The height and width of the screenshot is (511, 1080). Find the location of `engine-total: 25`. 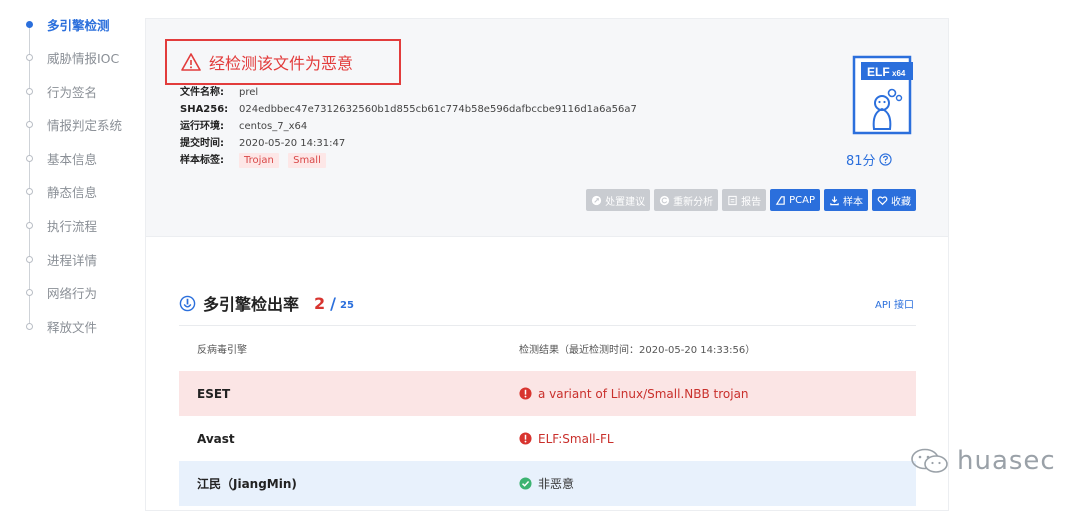

engine-total: 25 is located at coordinates (347, 305).